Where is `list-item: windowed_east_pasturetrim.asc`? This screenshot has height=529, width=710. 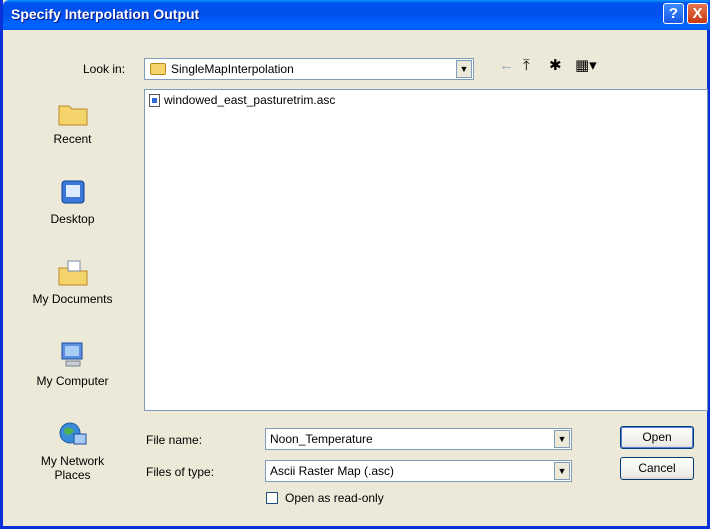 list-item: windowed_east_pasturetrim.asc is located at coordinates (242, 100).